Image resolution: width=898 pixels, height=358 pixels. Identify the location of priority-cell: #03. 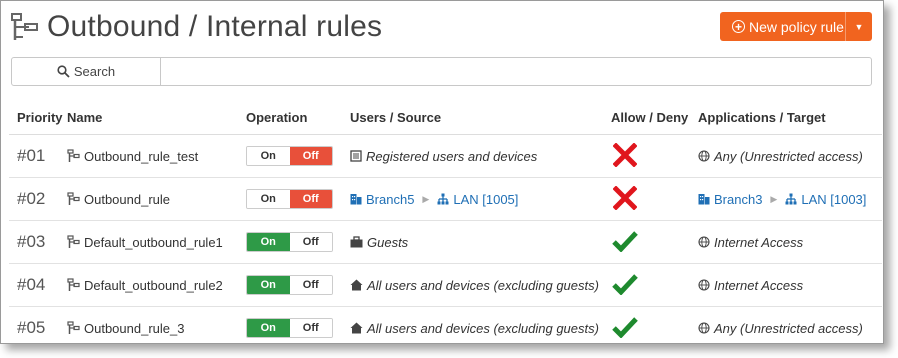
(38, 242).